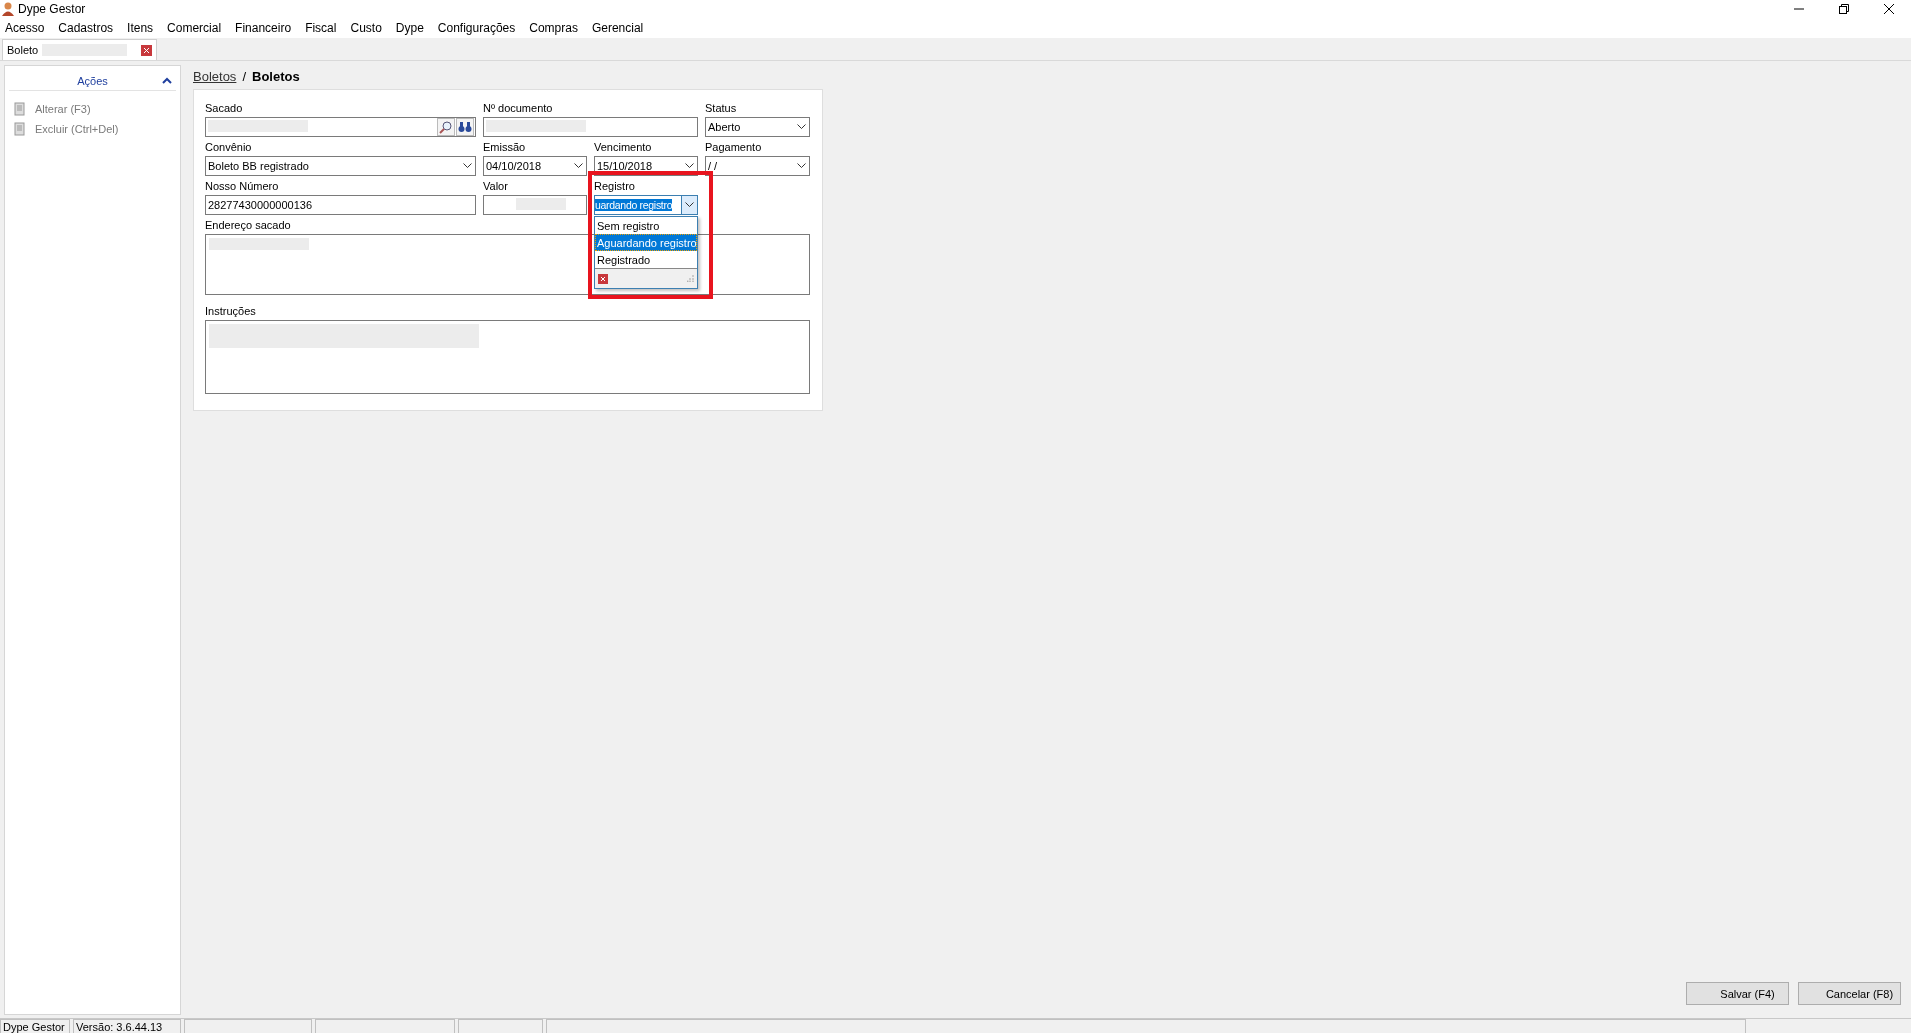 The width and height of the screenshot is (1911, 1033). I want to click on menu-item: Fiscal, so click(321, 28).